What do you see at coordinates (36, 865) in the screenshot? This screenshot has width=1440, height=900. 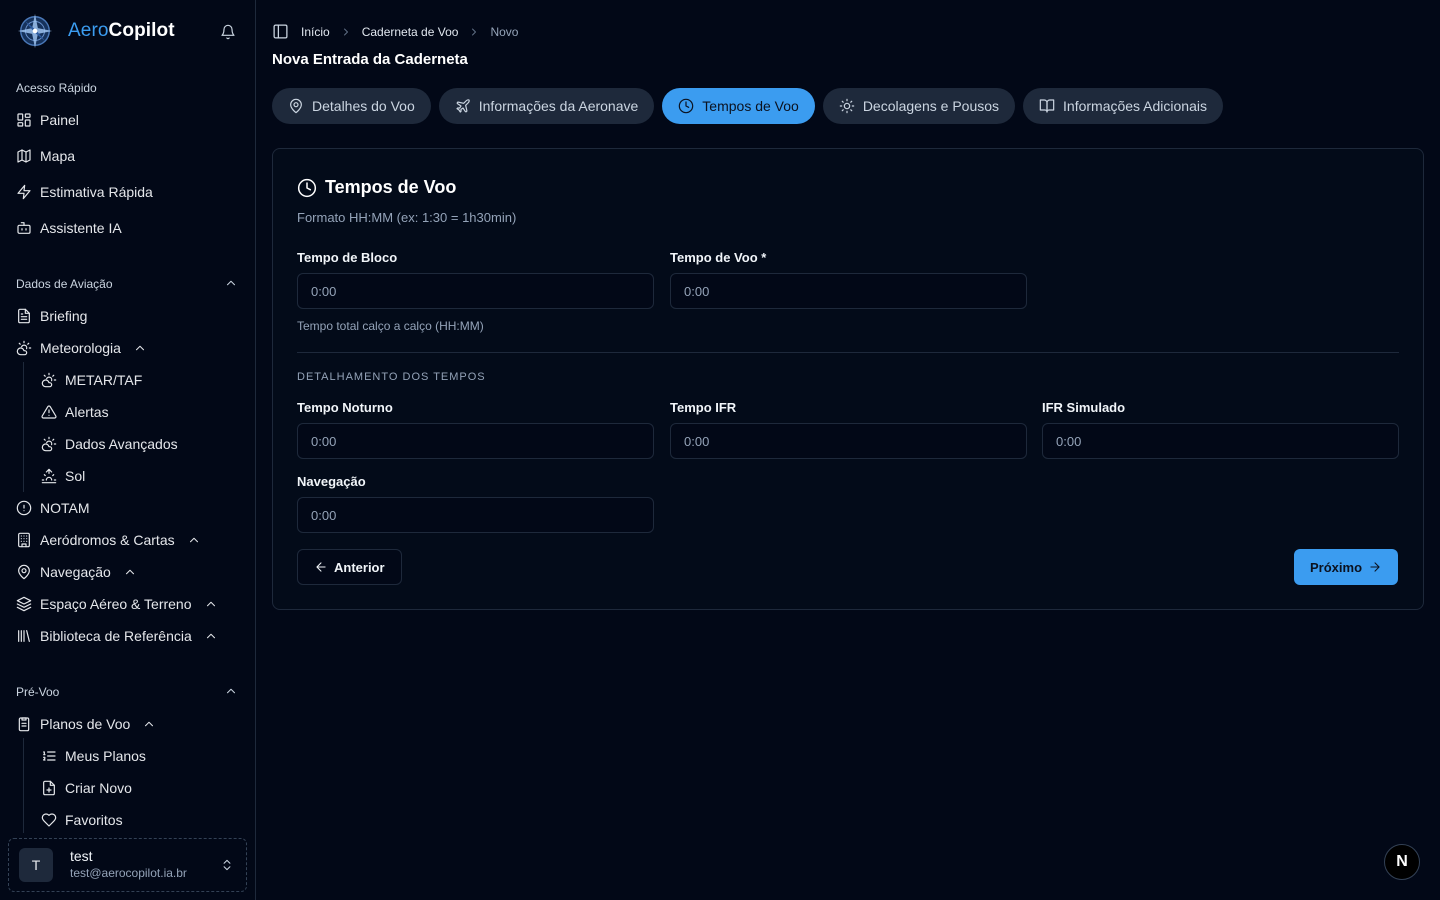 I see `avatar: T` at bounding box center [36, 865].